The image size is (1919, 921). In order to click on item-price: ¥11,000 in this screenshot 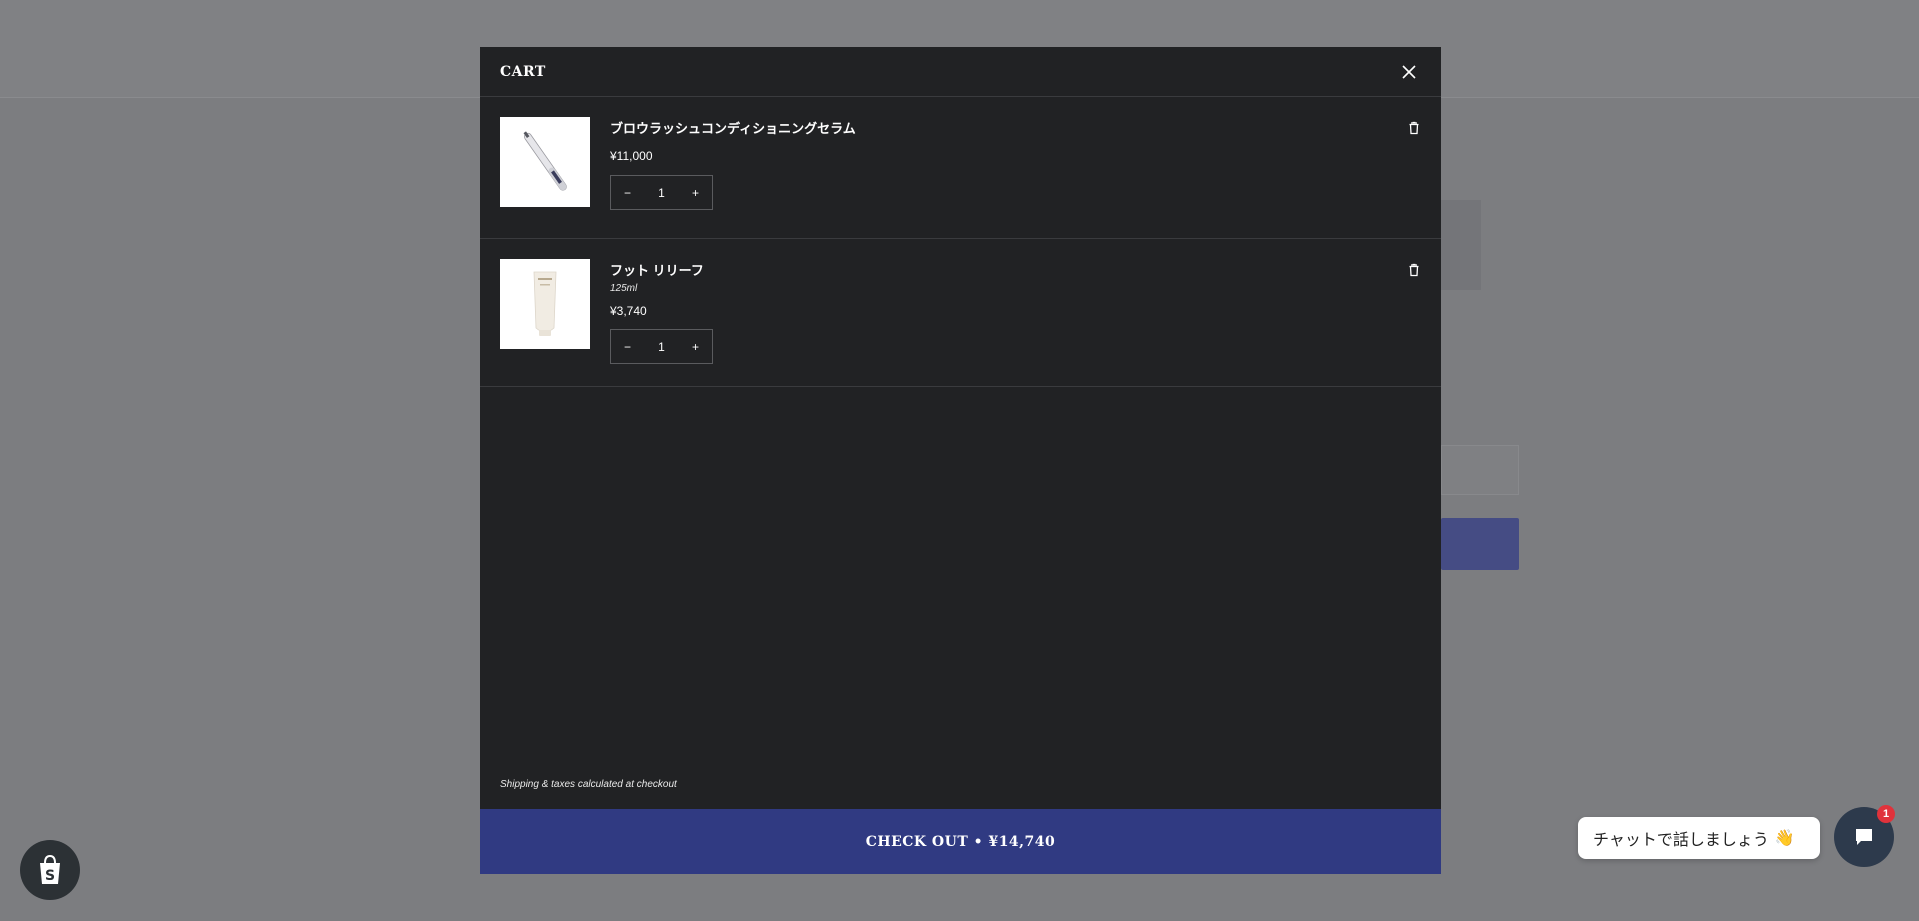, I will do `click(631, 156)`.